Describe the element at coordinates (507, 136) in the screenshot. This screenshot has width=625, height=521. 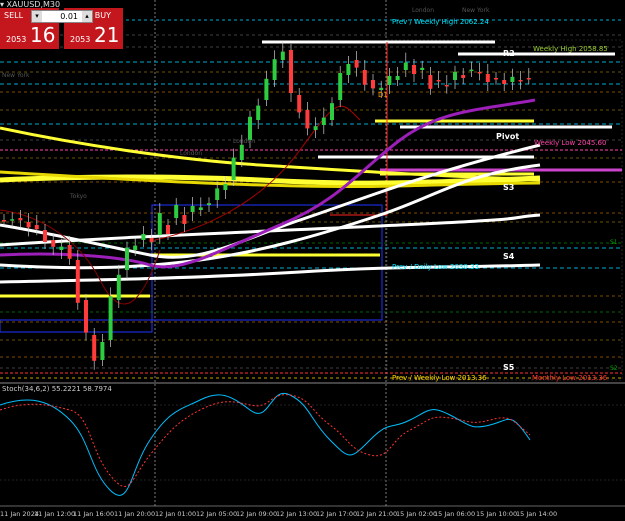
I see `label-pivot: Pivot` at that location.